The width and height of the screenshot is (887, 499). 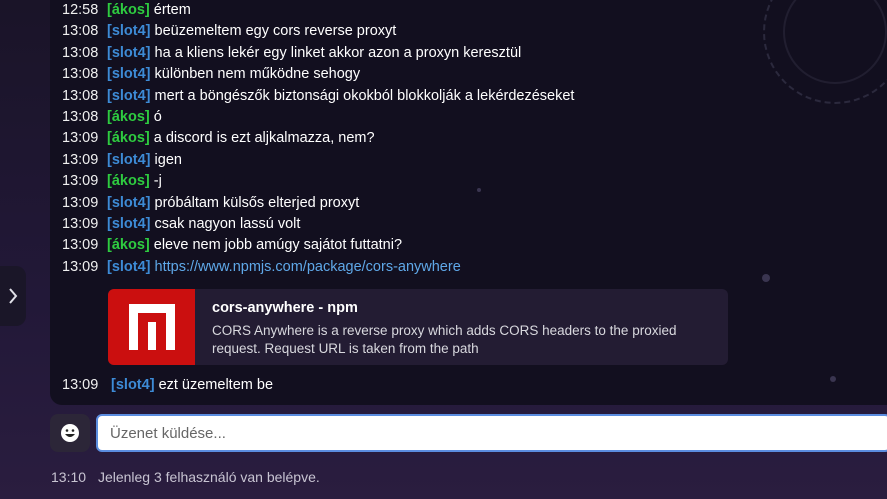 What do you see at coordinates (157, 116) in the screenshot?
I see `message-text: ó` at bounding box center [157, 116].